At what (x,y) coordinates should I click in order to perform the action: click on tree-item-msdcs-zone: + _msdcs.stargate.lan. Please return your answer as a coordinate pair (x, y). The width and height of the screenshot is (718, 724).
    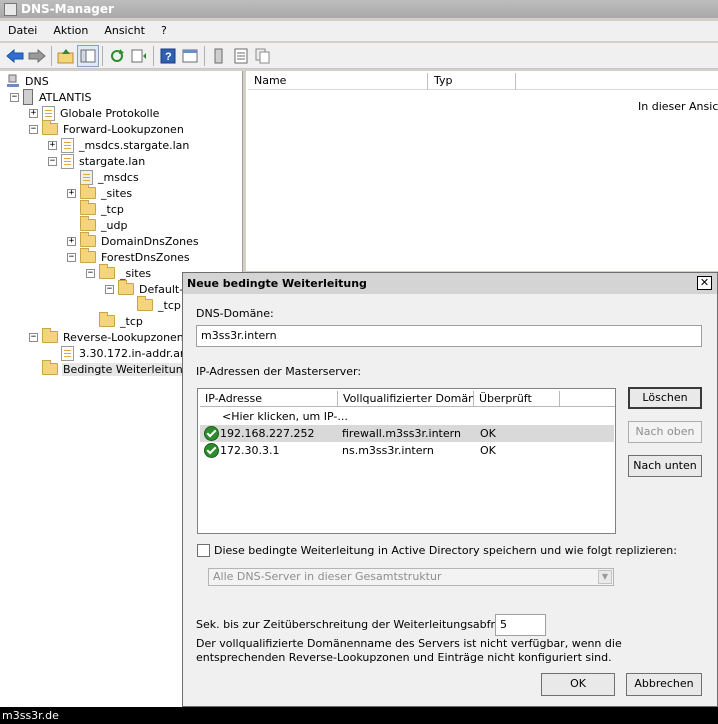
    Looking at the image, I should click on (119, 145).